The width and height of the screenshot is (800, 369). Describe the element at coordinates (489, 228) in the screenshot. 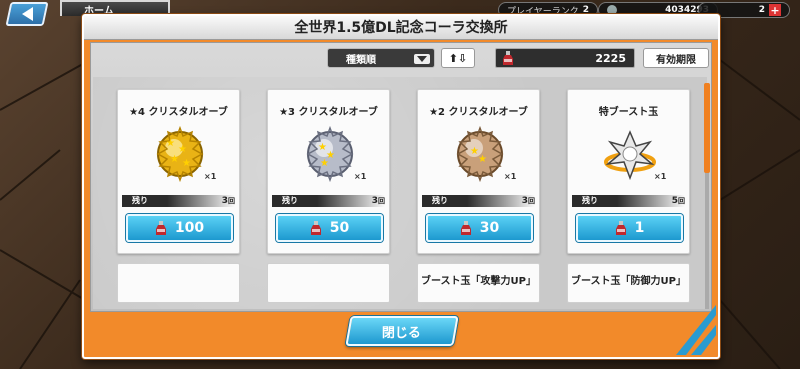

I see `exchange-price: 30` at that location.